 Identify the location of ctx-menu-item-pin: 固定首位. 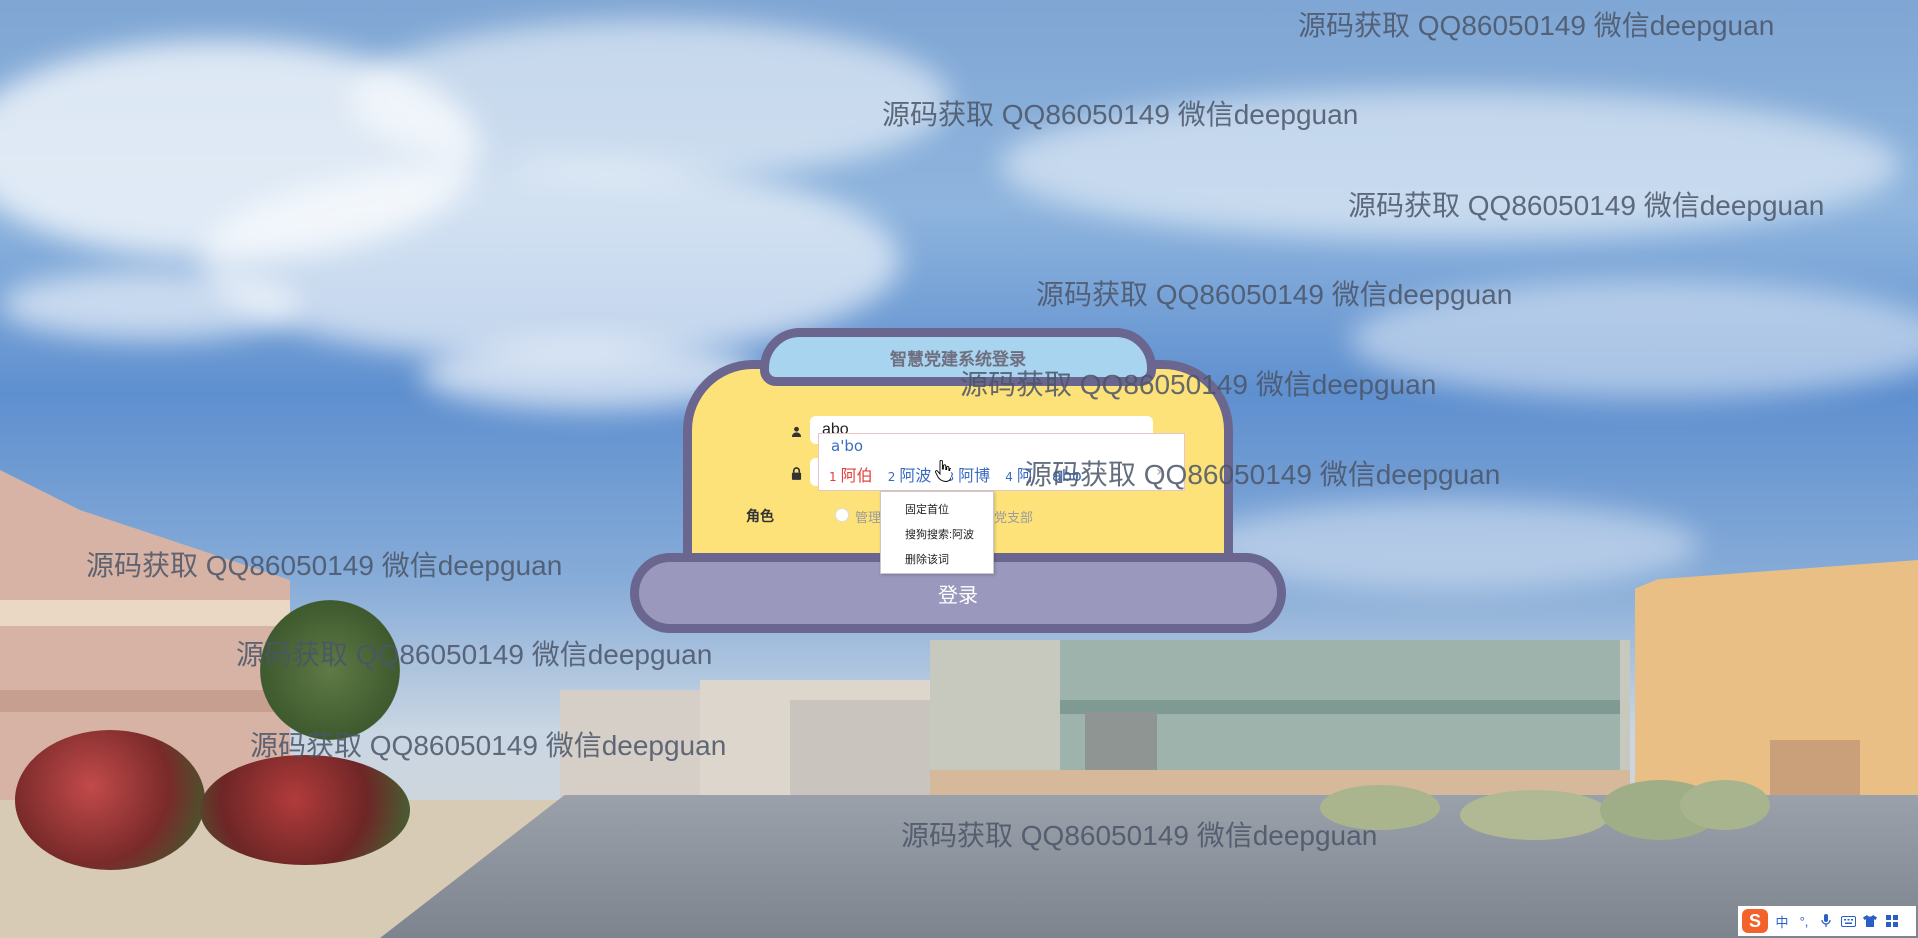
(927, 509).